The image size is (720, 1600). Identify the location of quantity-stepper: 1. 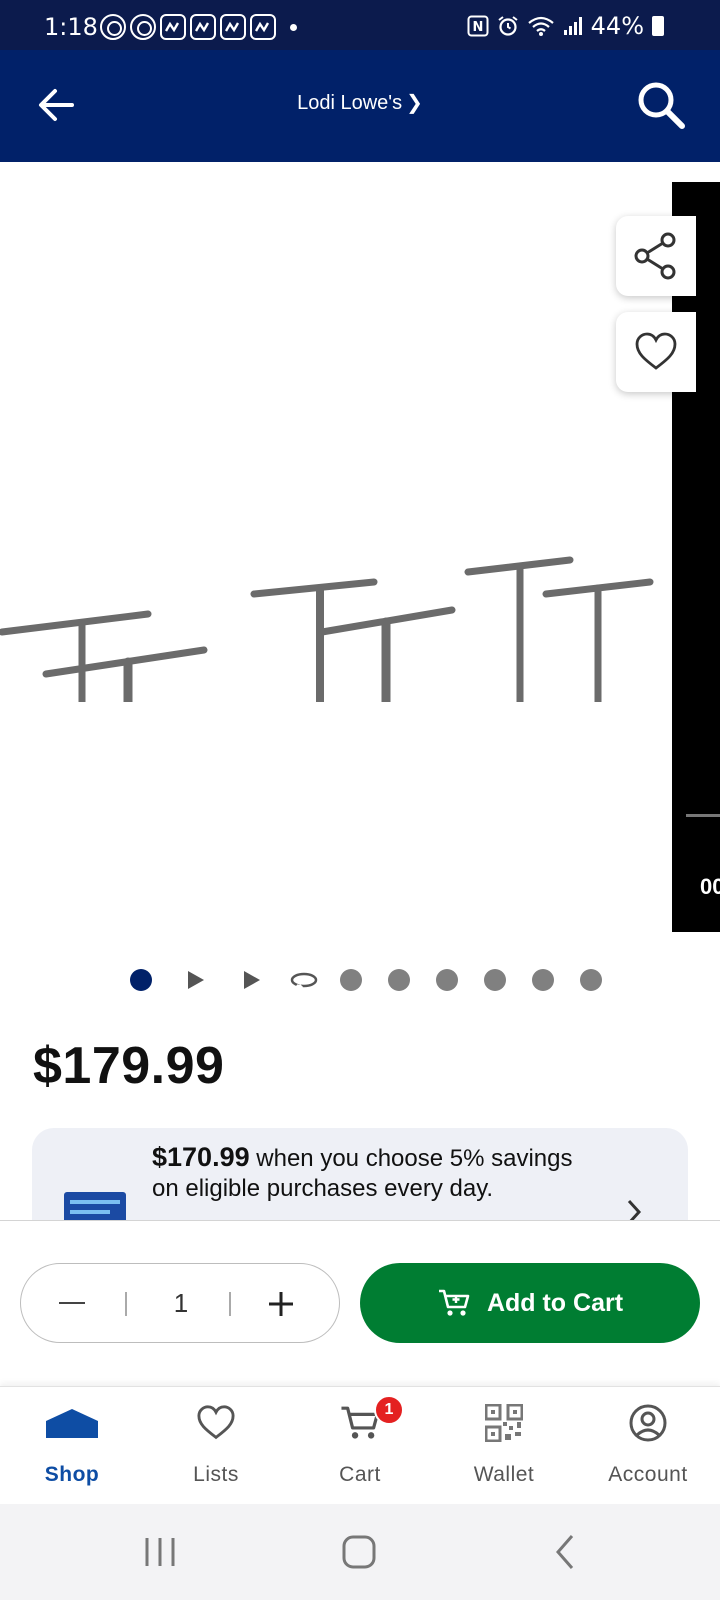
(180, 1303).